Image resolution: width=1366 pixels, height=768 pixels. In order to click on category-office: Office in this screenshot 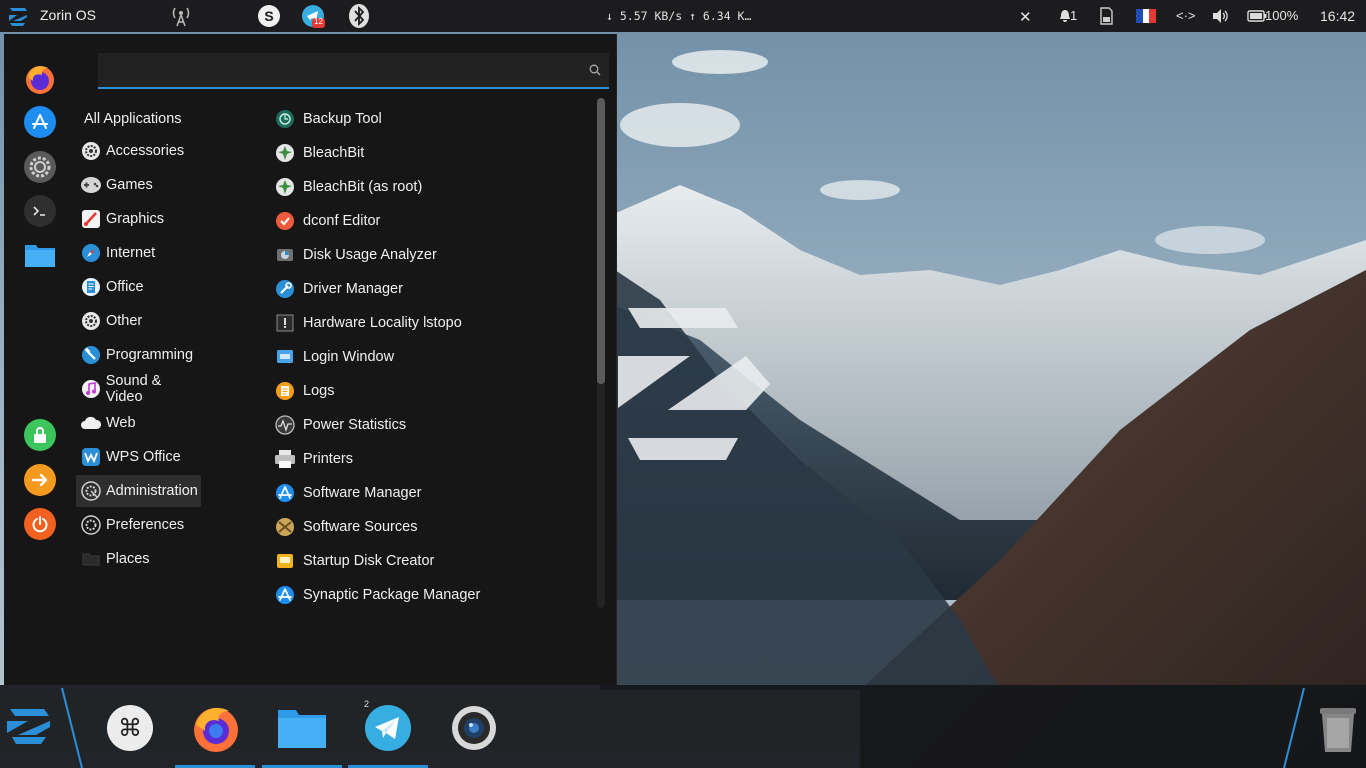, I will do `click(138, 287)`.